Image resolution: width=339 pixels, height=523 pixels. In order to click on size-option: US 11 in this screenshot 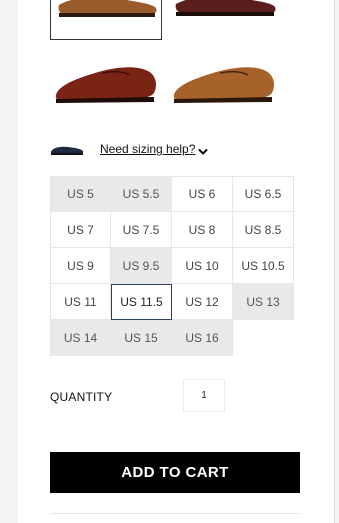, I will do `click(80, 302)`.